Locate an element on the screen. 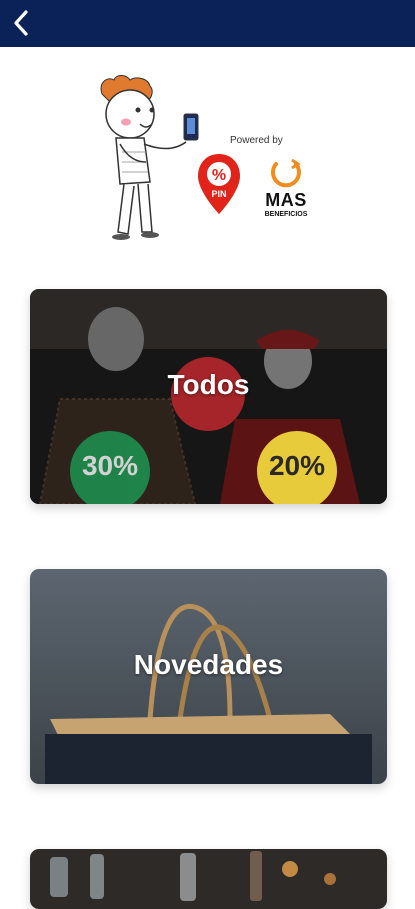 The height and width of the screenshot is (909, 415). discount-badge-30: 30% is located at coordinates (110, 467).